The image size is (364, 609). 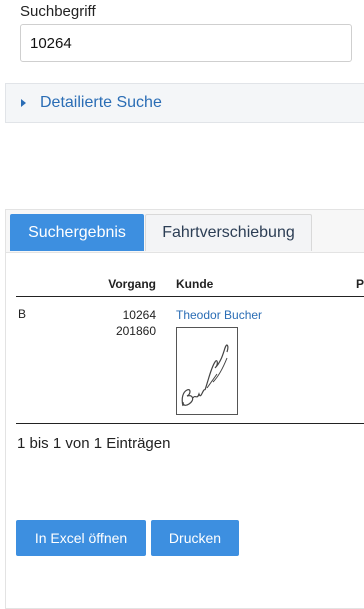 What do you see at coordinates (77, 232) in the screenshot?
I see `tab-suchergebnis: Suchergebnis` at bounding box center [77, 232].